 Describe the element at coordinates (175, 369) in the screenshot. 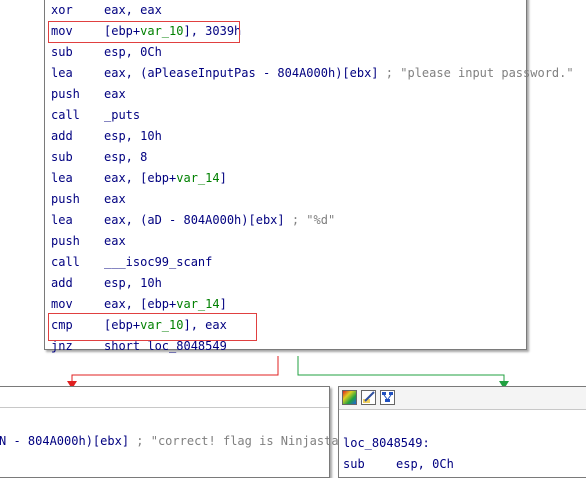

I see `false-branch-edge` at that location.